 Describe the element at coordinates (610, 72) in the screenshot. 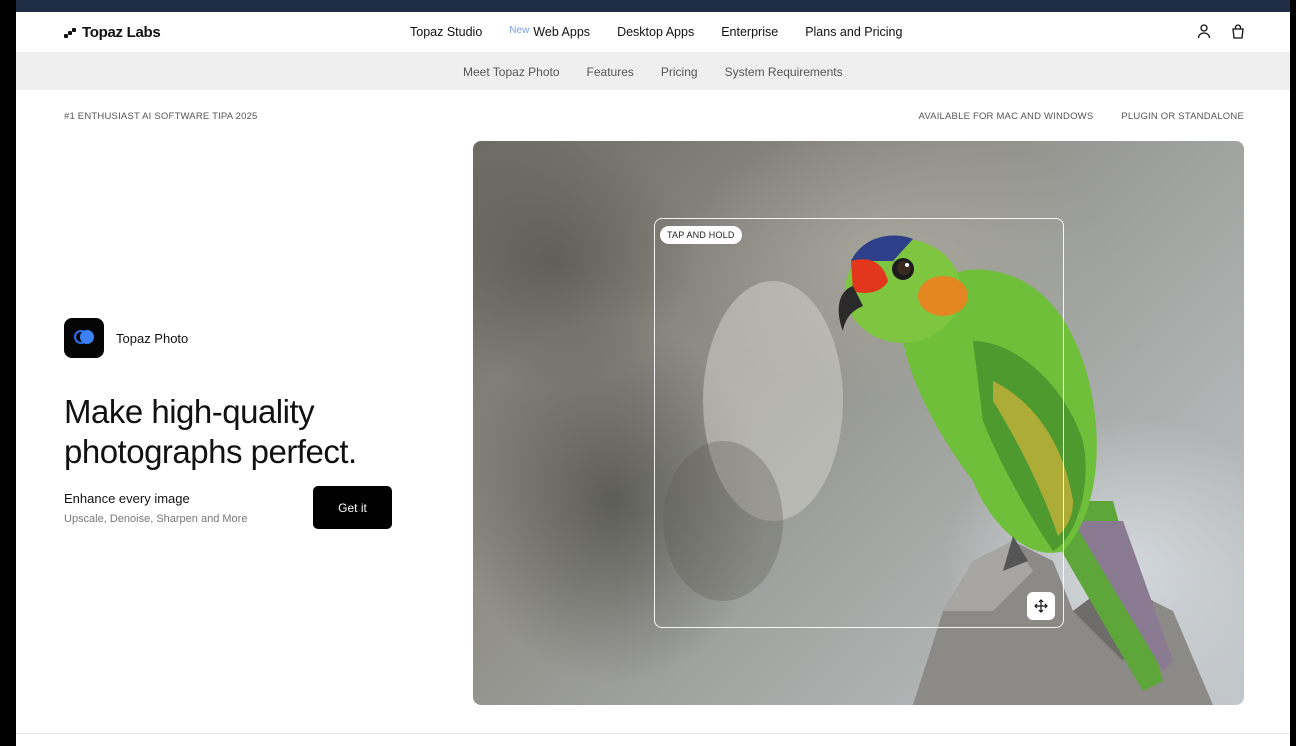

I see `subnav-item-features: Features` at that location.